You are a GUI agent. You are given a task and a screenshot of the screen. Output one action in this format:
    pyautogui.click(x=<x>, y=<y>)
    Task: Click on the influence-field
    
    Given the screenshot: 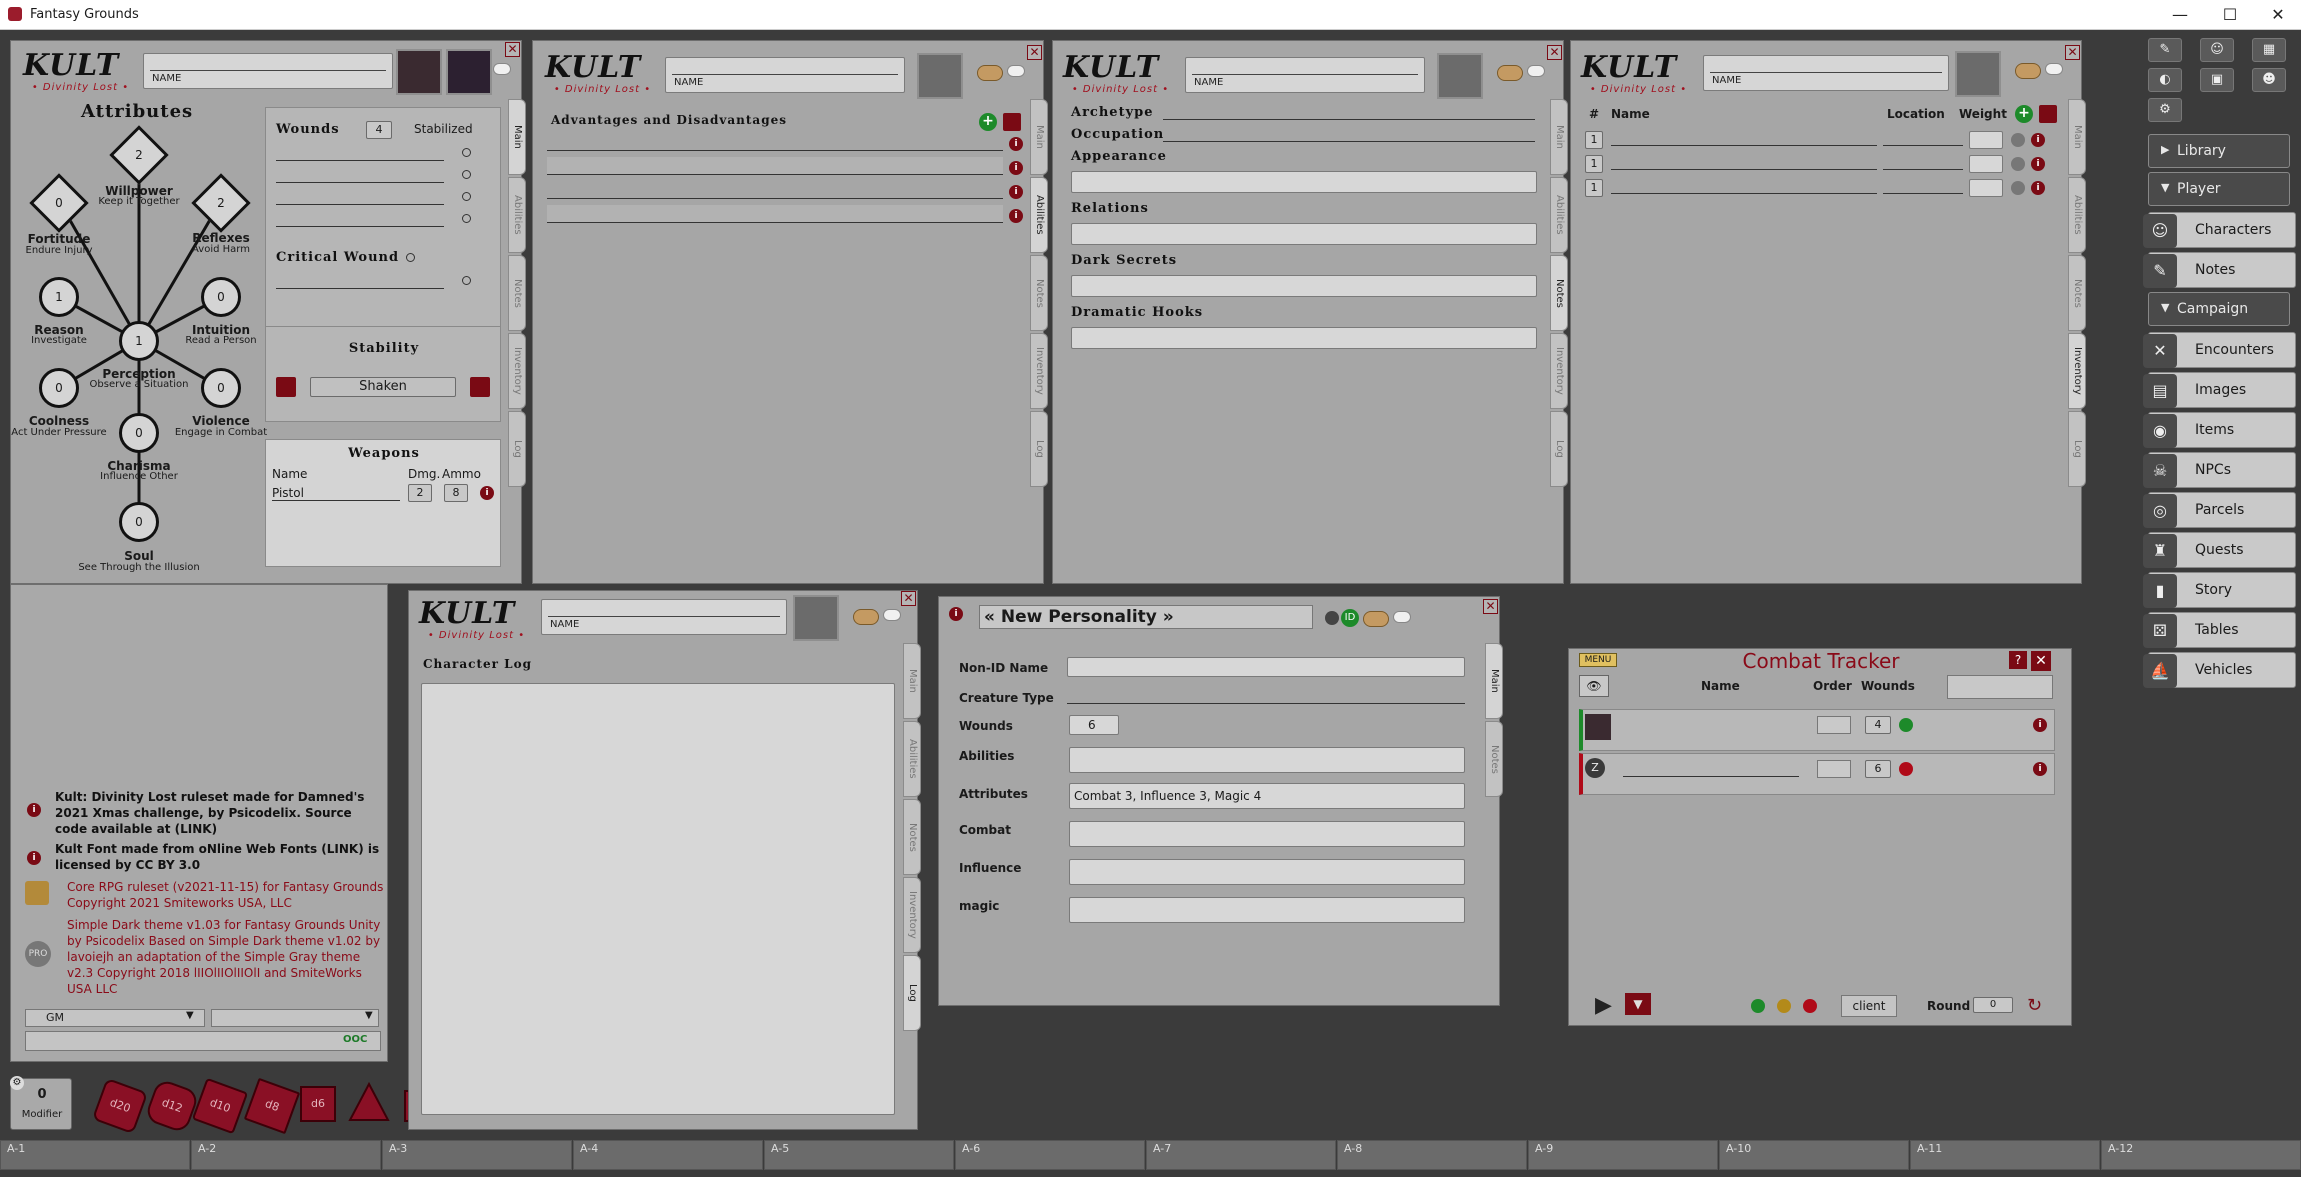 What is the action you would take?
    pyautogui.click(x=1267, y=872)
    